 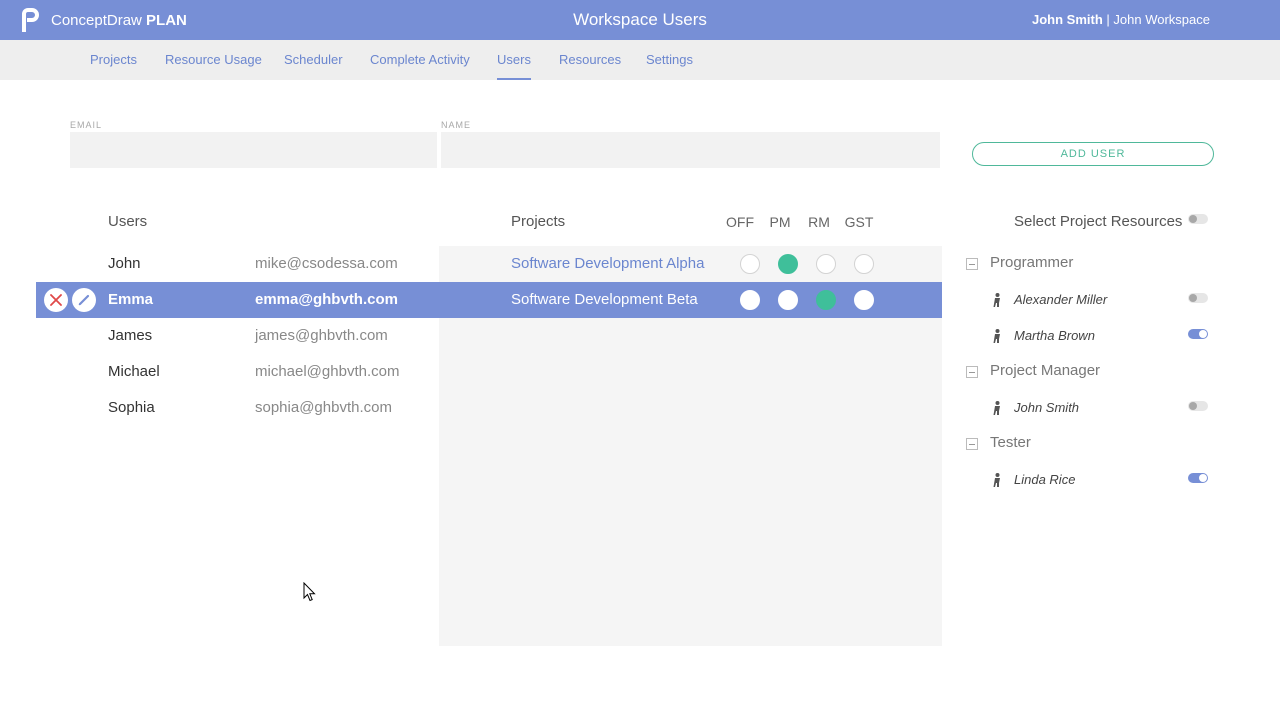 What do you see at coordinates (124, 263) in the screenshot?
I see `user-name: John` at bounding box center [124, 263].